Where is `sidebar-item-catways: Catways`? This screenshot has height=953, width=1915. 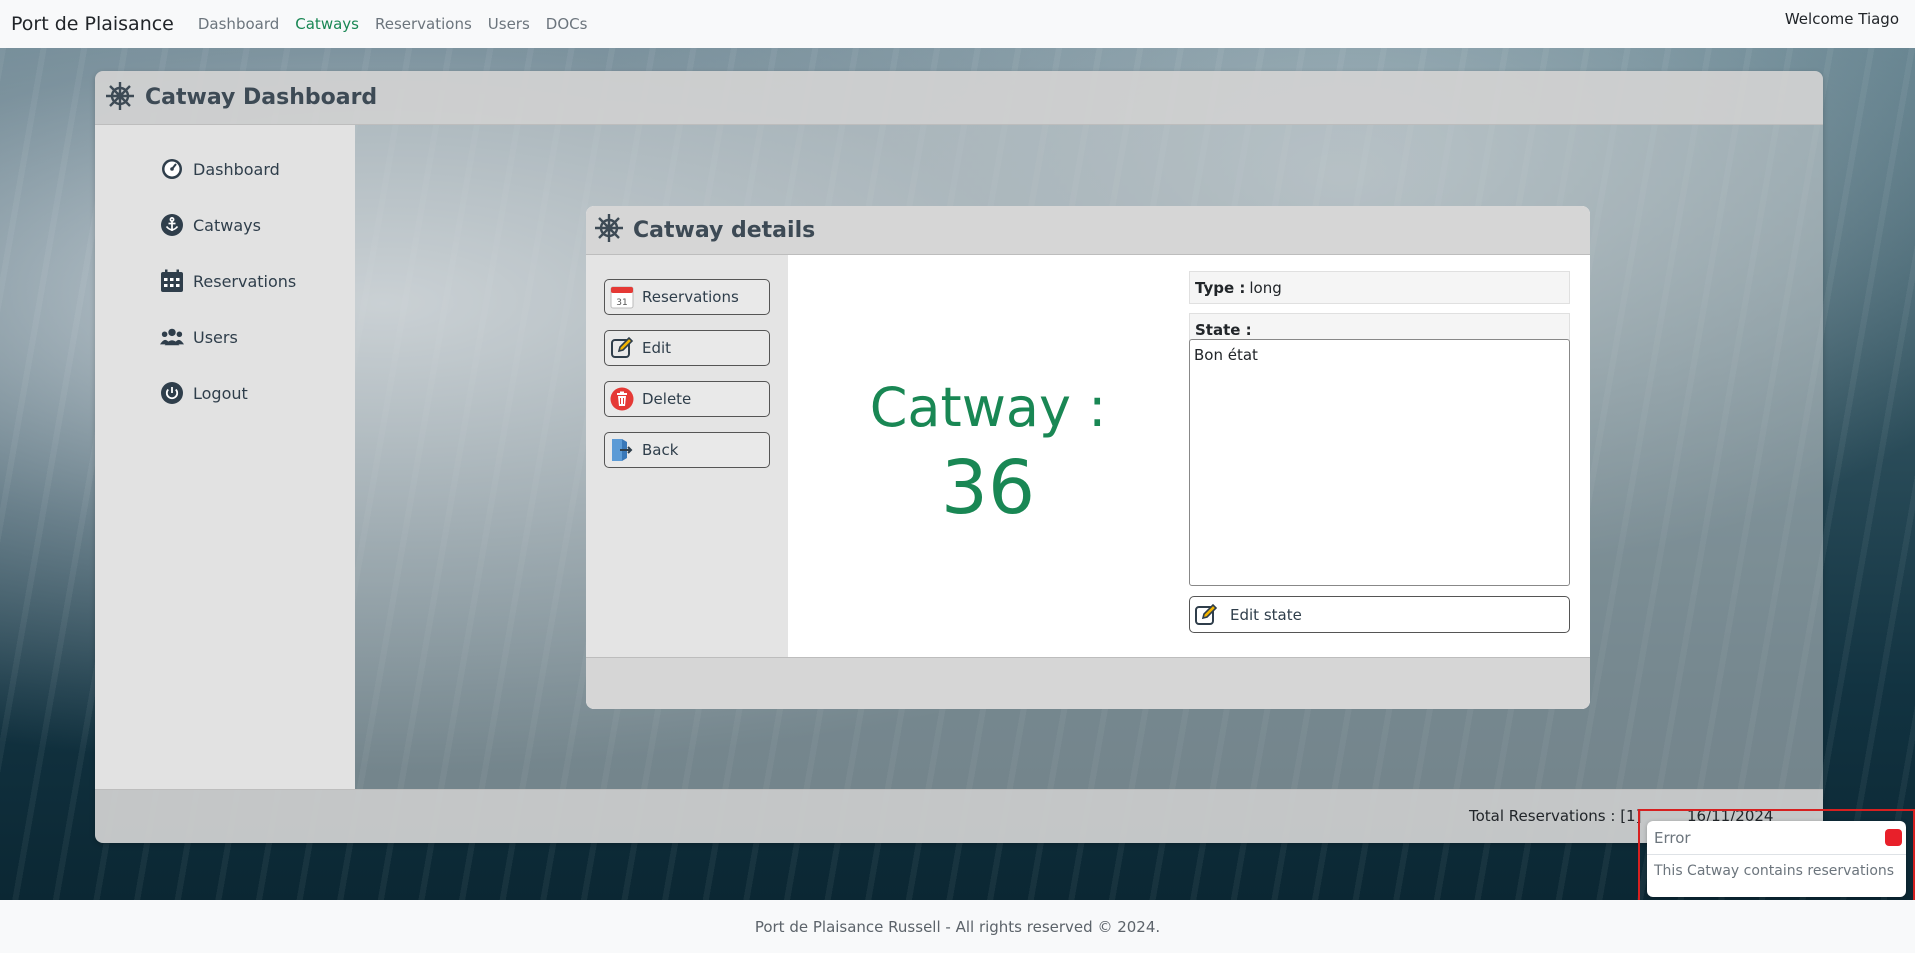 sidebar-item-catways: Catways is located at coordinates (225, 225).